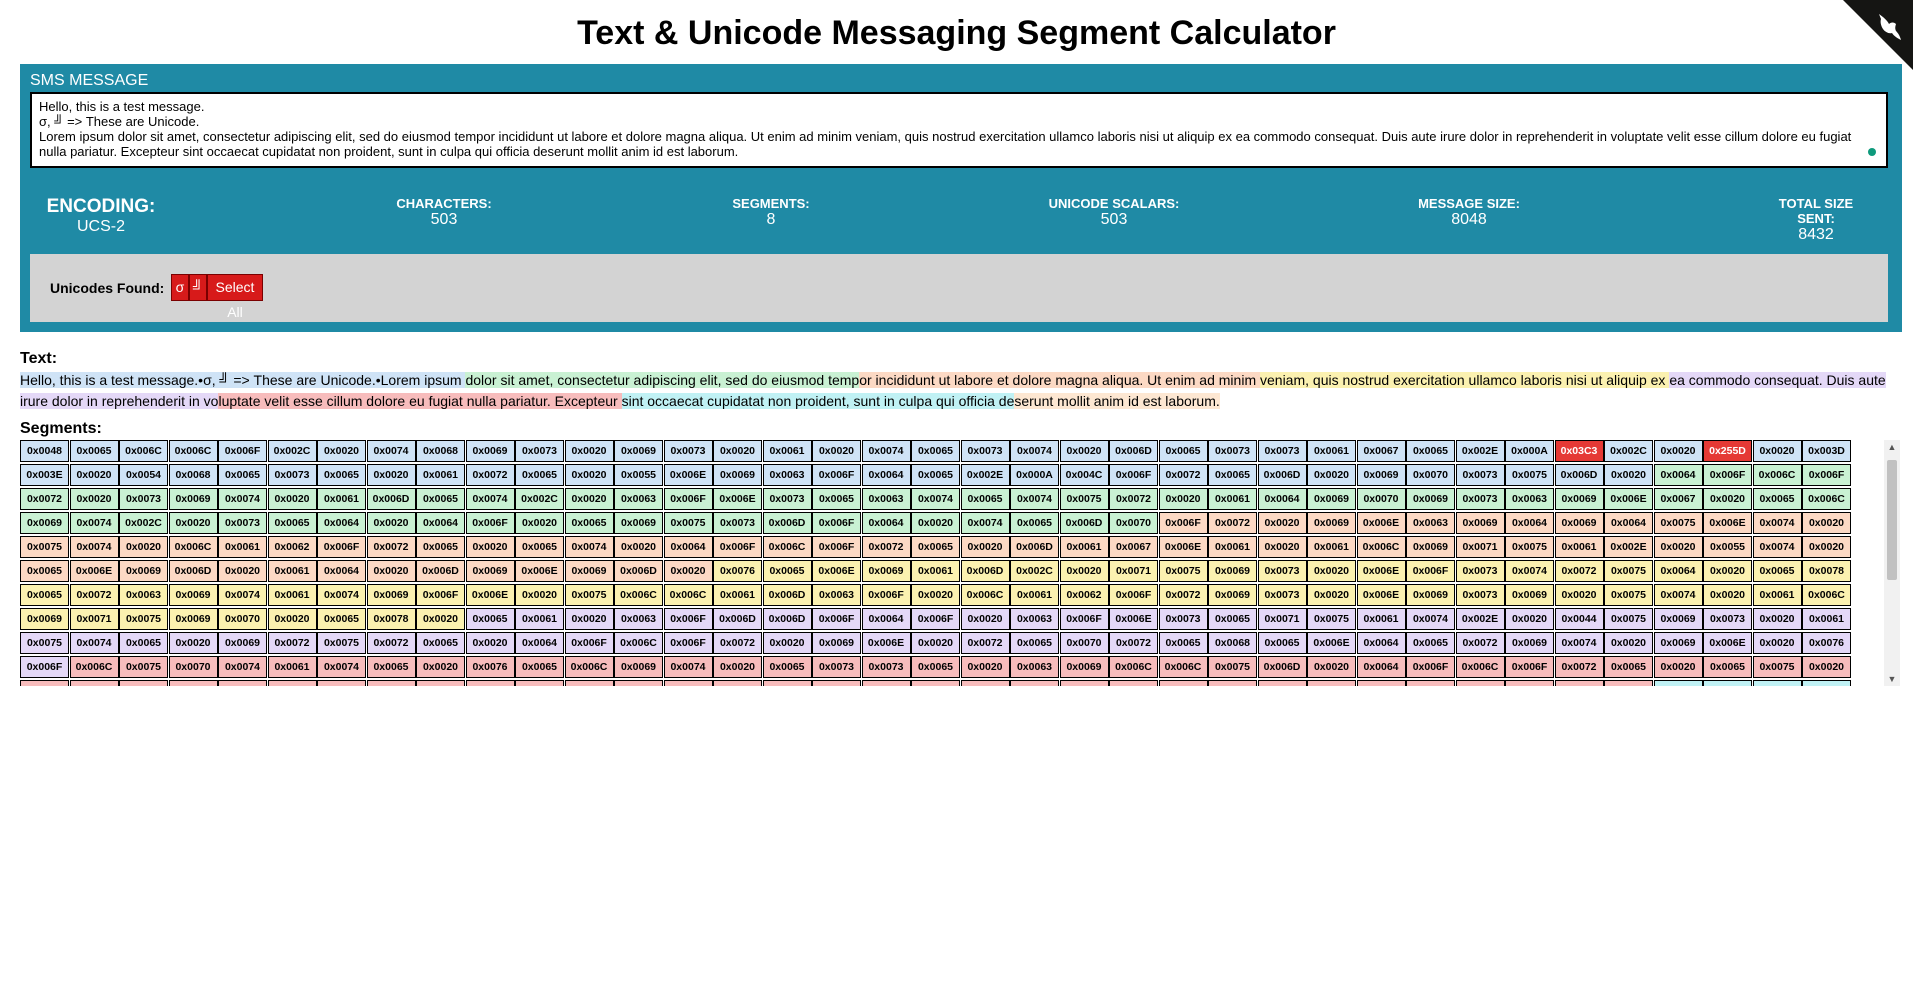 This screenshot has height=982, width=1913. I want to click on segments-scrollbar: ▲ ▼, so click(1892, 563).